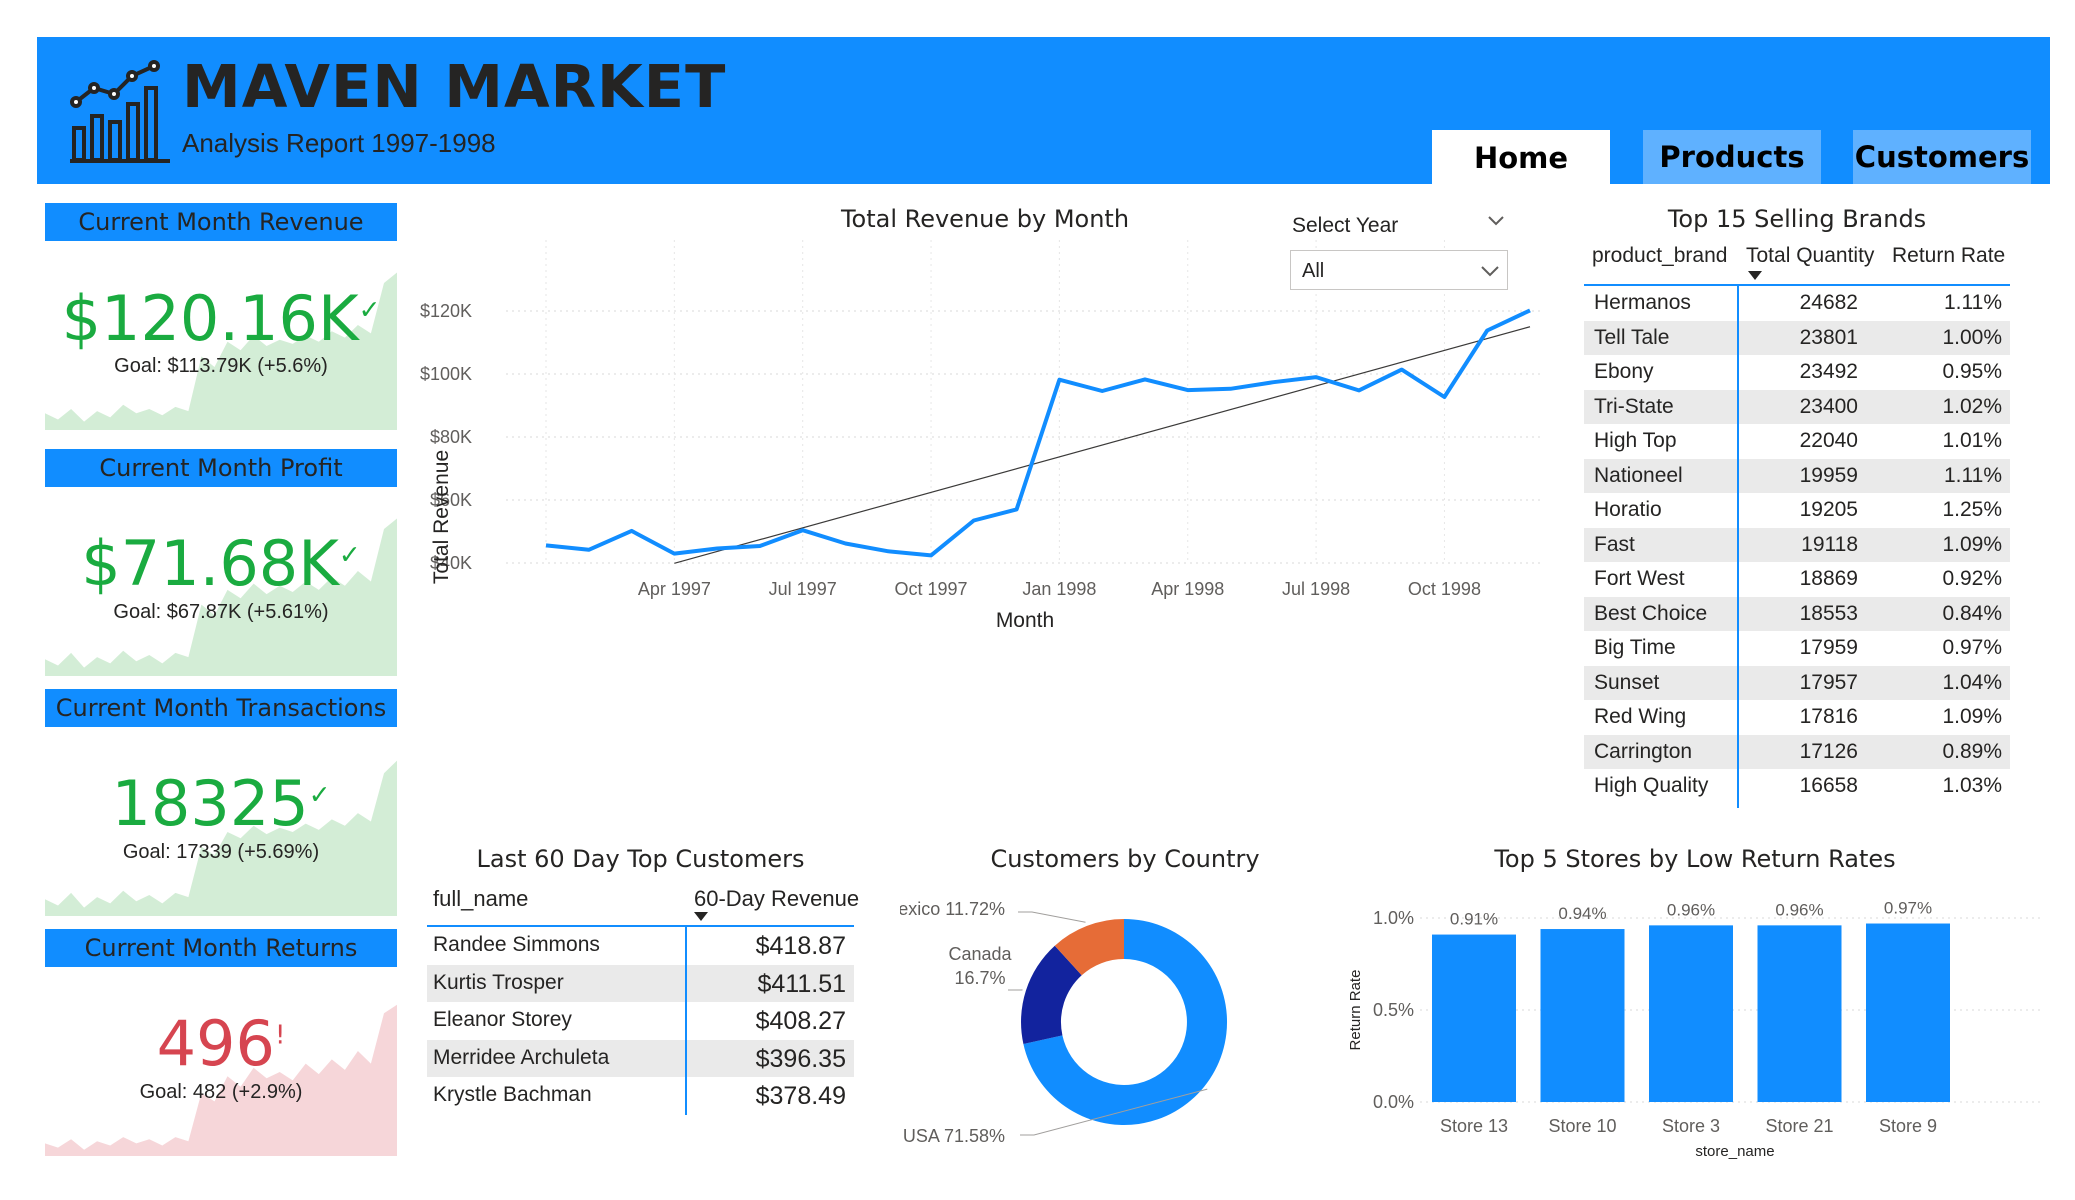  I want to click on x-tick-label: Store 13, so click(1474, 1126).